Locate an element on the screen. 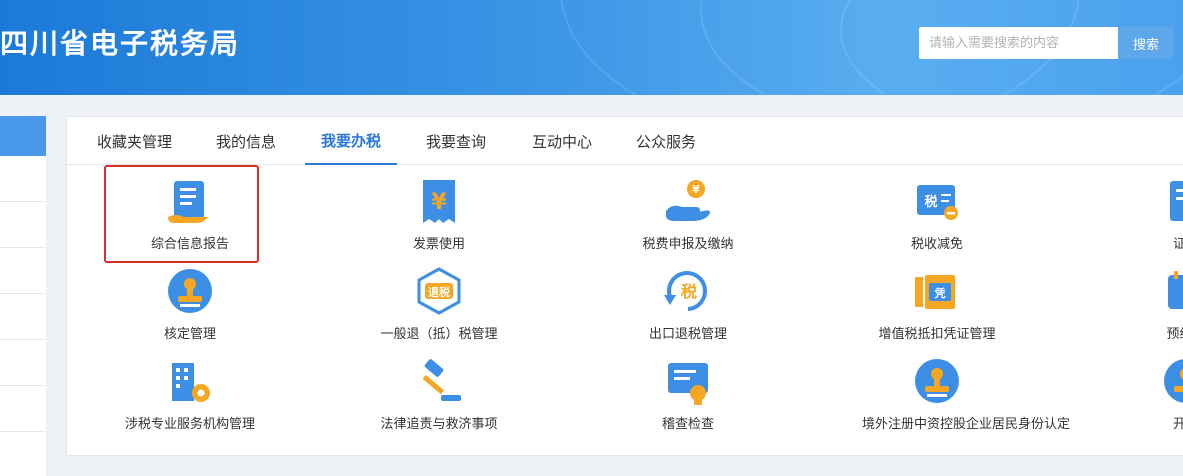  item-tax-declaration: ¥ 税费申报及缴纳 is located at coordinates (688, 214).